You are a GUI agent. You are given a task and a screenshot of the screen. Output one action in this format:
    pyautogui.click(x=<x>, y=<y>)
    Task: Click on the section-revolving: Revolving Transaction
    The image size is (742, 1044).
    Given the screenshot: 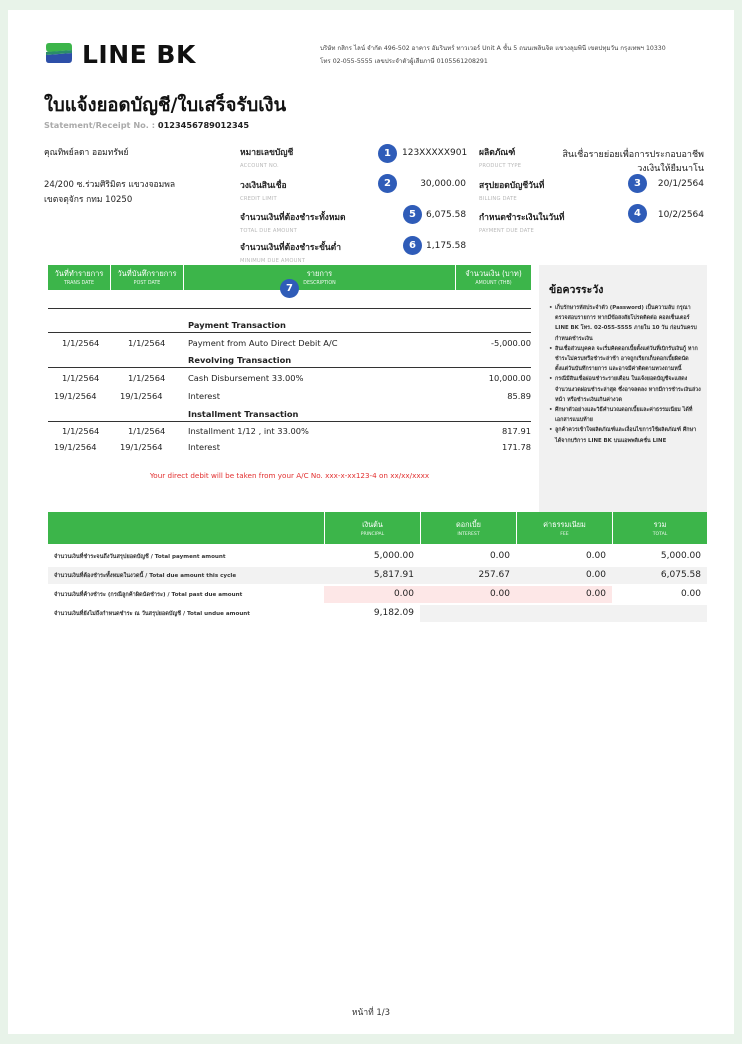 What is the action you would take?
    pyautogui.click(x=240, y=360)
    